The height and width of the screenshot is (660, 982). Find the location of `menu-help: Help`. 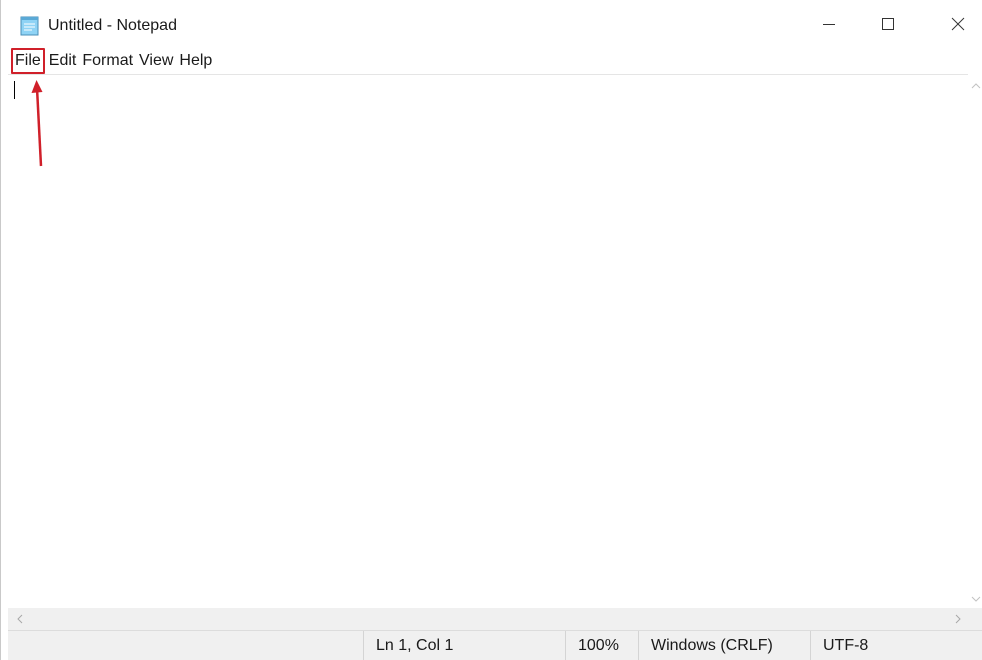

menu-help: Help is located at coordinates (195, 61).